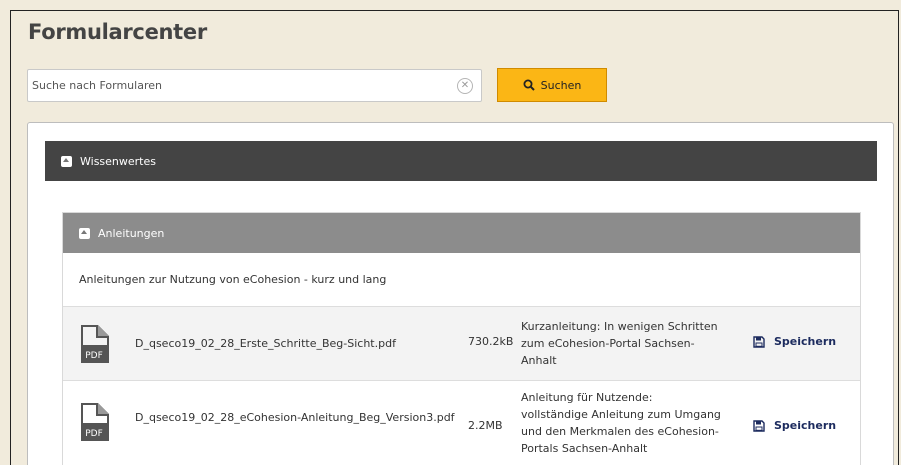  Describe the element at coordinates (561, 85) in the screenshot. I see `search-button-label: Suchen` at that location.